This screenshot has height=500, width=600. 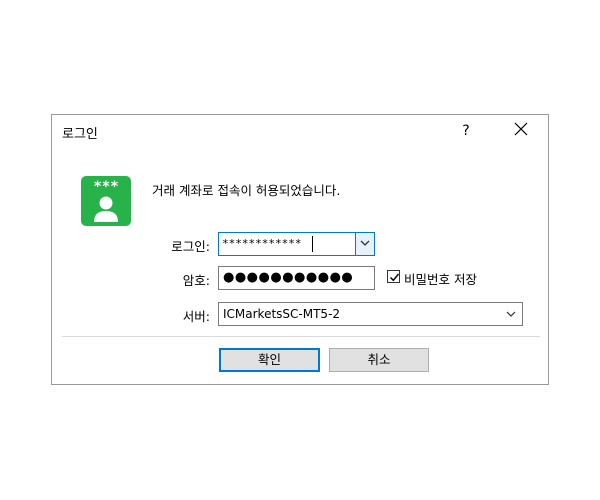 I want to click on login-combobox: ************, so click(x=296, y=244).